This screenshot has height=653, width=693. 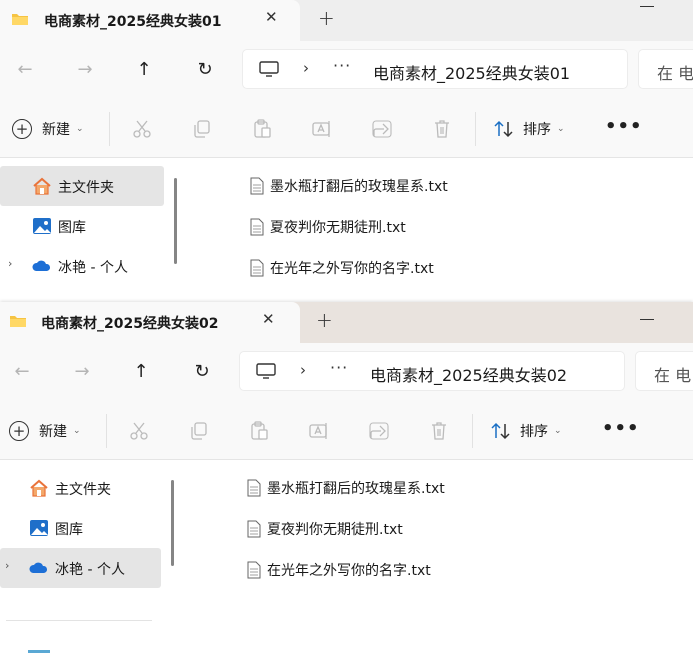 What do you see at coordinates (22, 129) in the screenshot?
I see `plus-circle-icon: +` at bounding box center [22, 129].